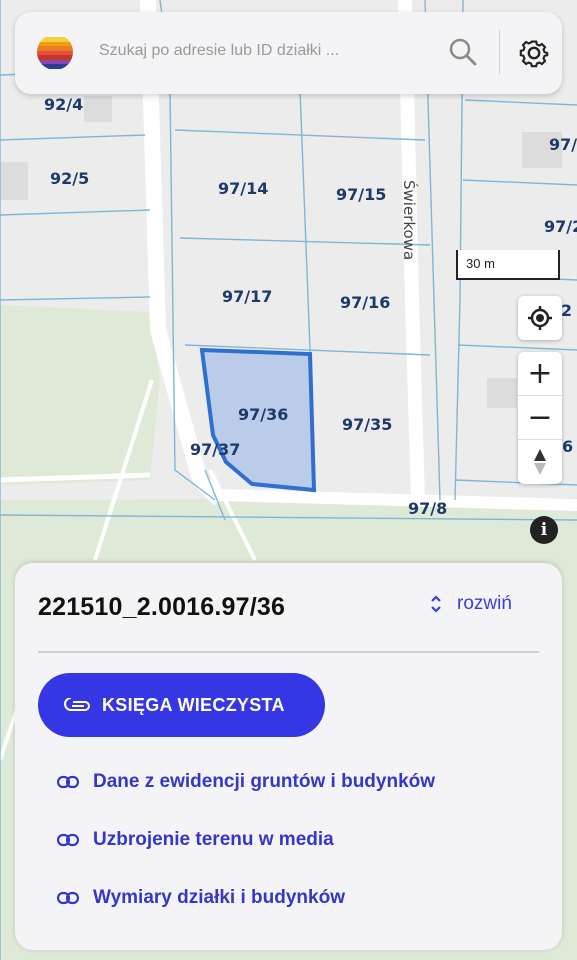  What do you see at coordinates (436, 604) in the screenshot?
I see `chevron-up-down-icon` at bounding box center [436, 604].